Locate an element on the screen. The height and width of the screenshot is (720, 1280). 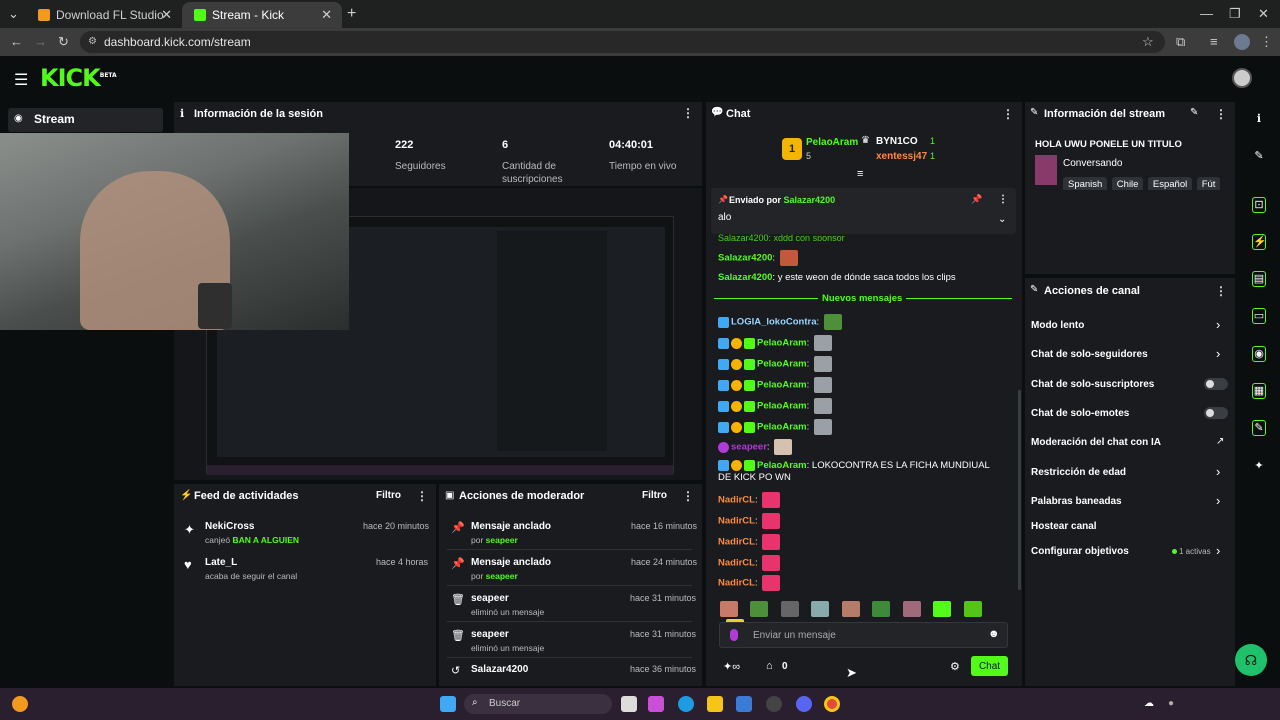
hamburger-menu-icon: ☰ is located at coordinates (21, 80).